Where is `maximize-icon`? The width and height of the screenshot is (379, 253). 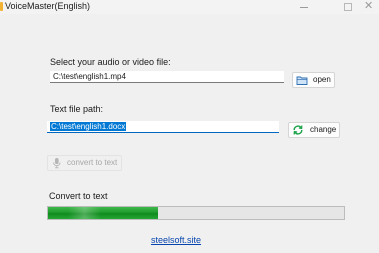 maximize-icon is located at coordinates (348, 7).